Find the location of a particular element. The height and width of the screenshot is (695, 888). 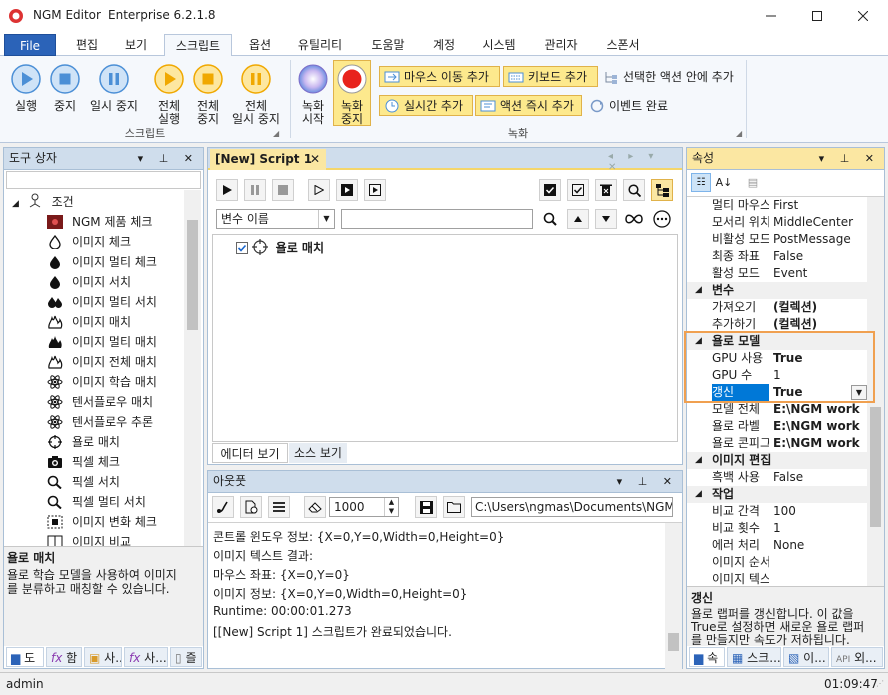

move-up-button is located at coordinates (578, 219).